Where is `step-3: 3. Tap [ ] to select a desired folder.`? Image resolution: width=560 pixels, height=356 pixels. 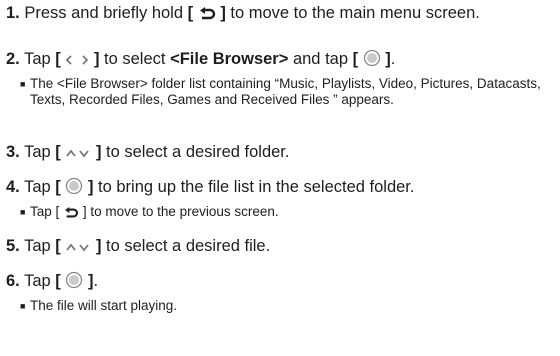 step-3: 3. Tap [ ] to select a desired folder. is located at coordinates (148, 152).